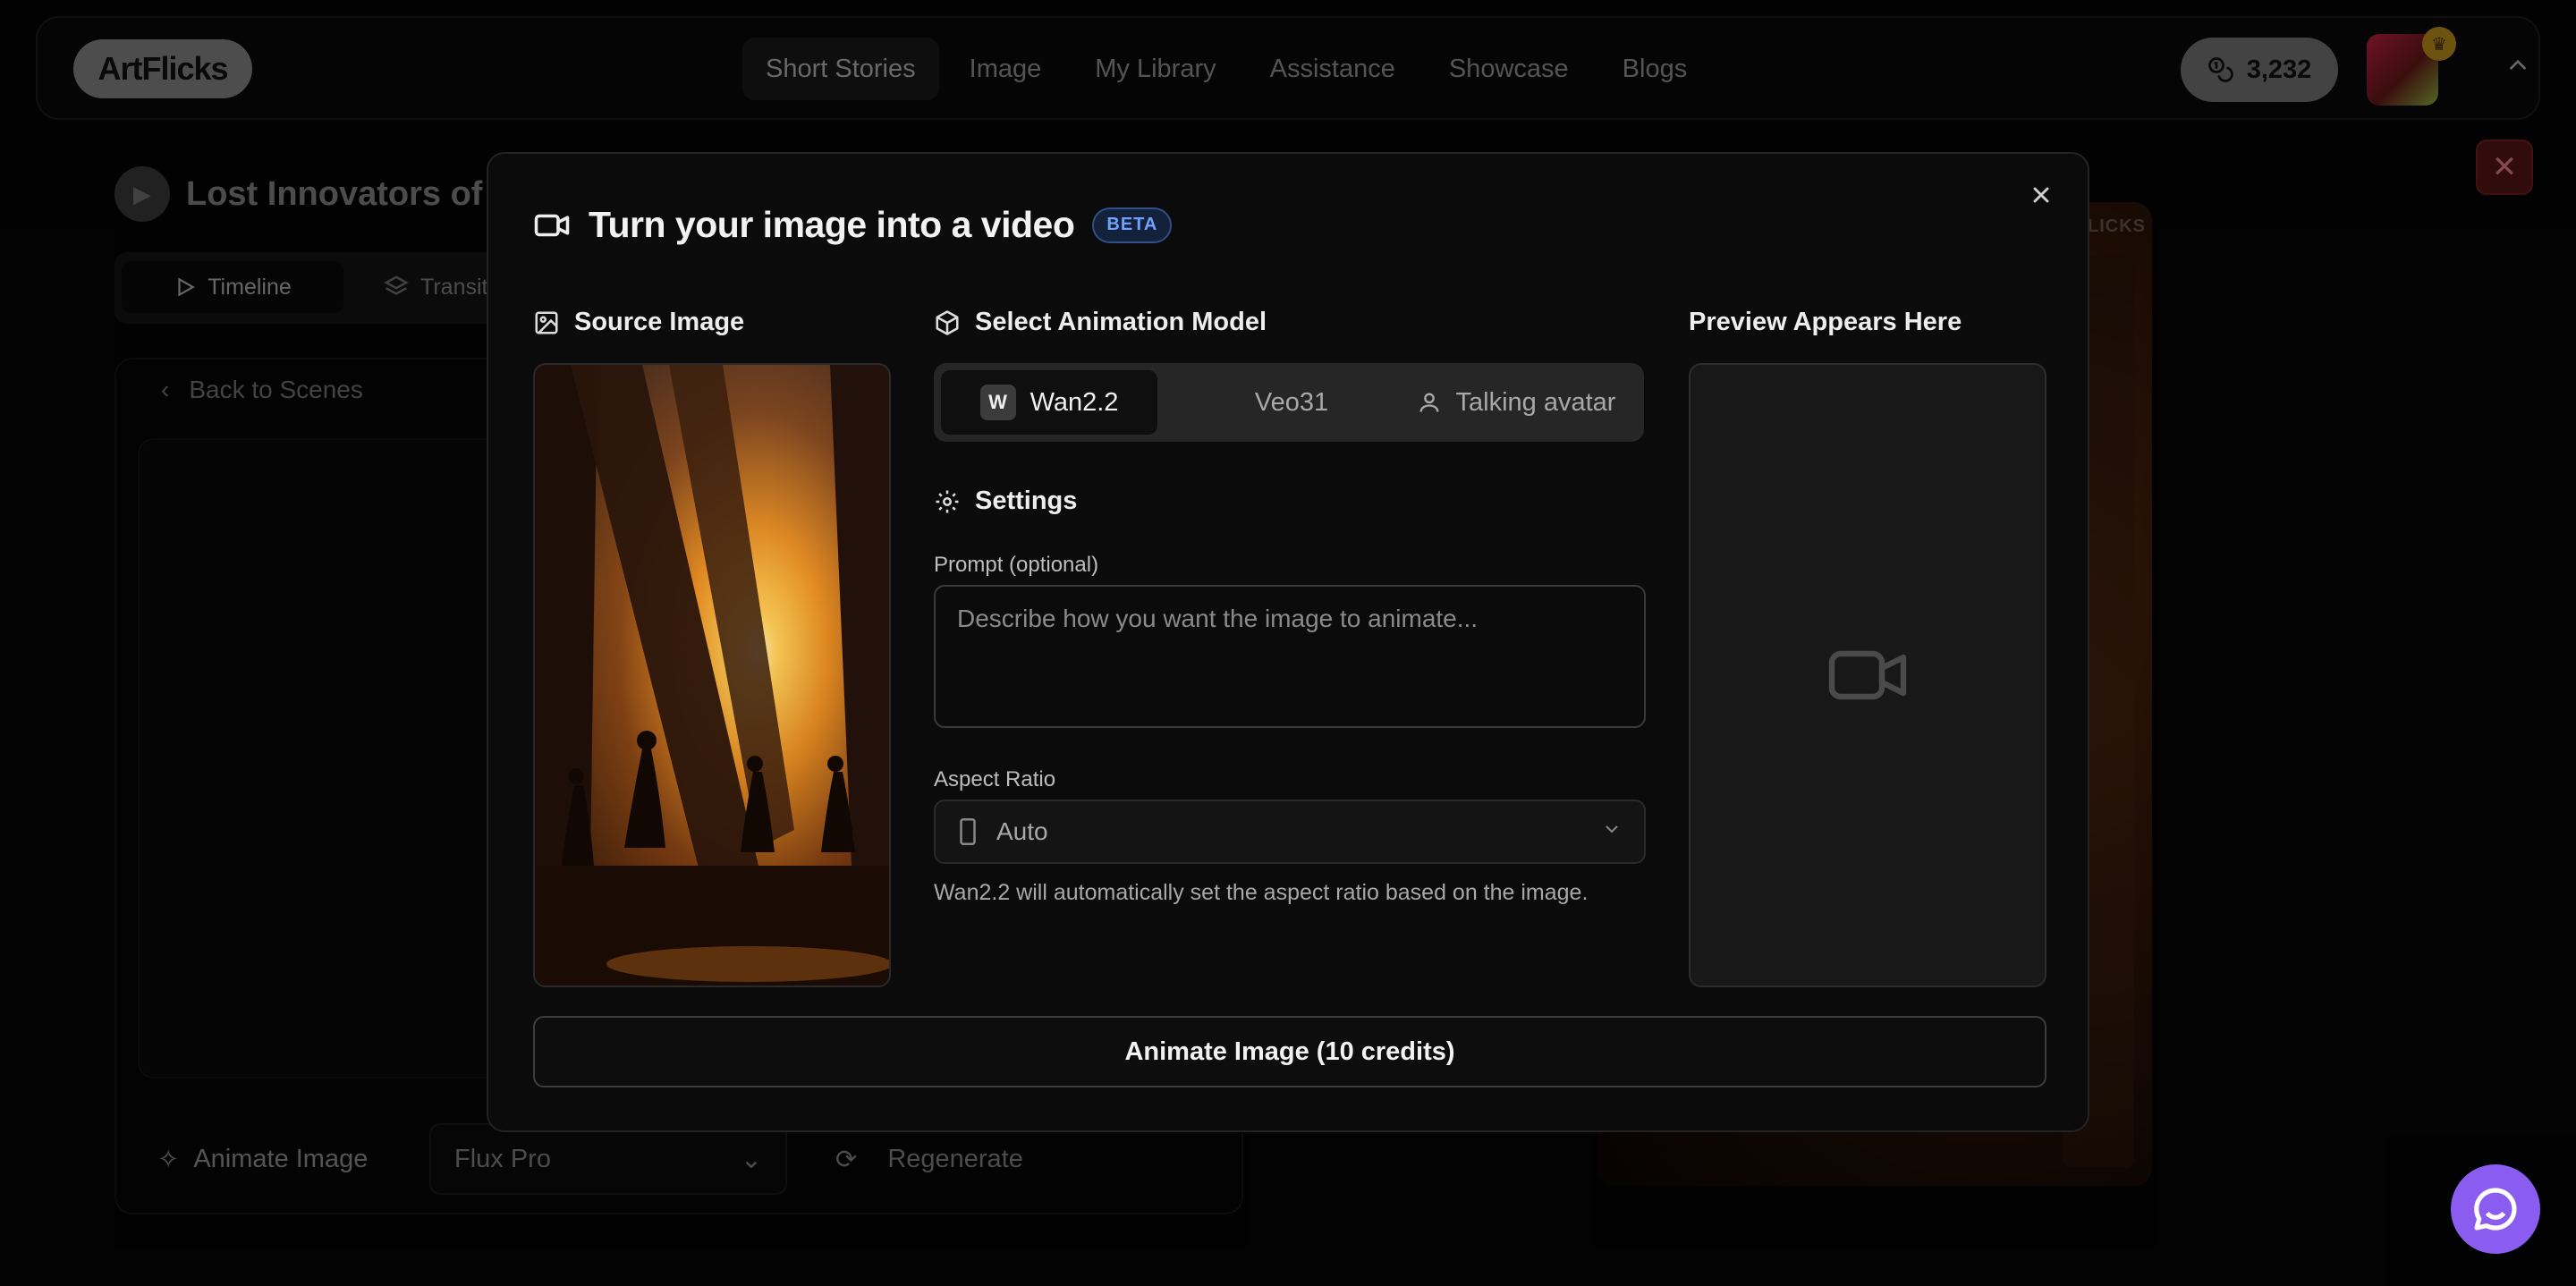 Image resolution: width=2576 pixels, height=1286 pixels. What do you see at coordinates (1074, 403) in the screenshot?
I see `model-option-label: Wan2.2` at bounding box center [1074, 403].